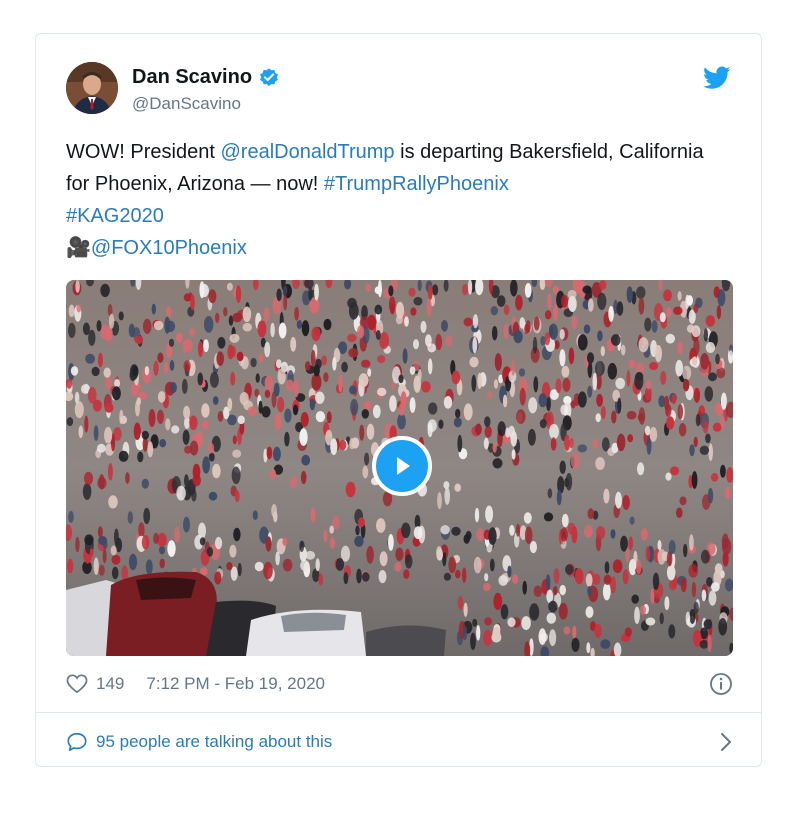 This screenshot has height=817, width=799. I want to click on info-icon, so click(721, 684).